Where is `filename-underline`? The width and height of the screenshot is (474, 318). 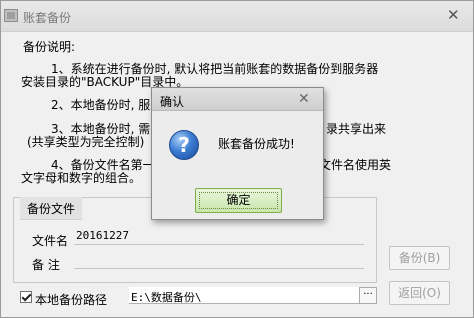 filename-underline is located at coordinates (219, 244).